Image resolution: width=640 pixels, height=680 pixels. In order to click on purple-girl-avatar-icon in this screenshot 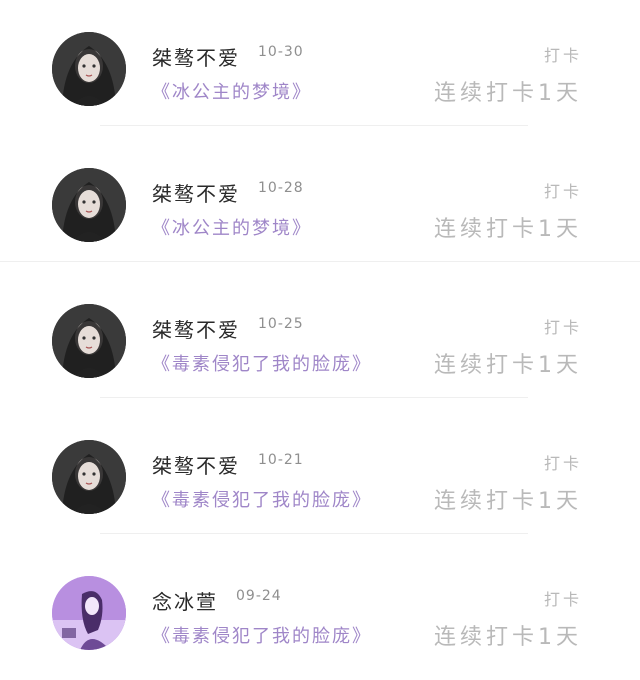, I will do `click(89, 613)`.